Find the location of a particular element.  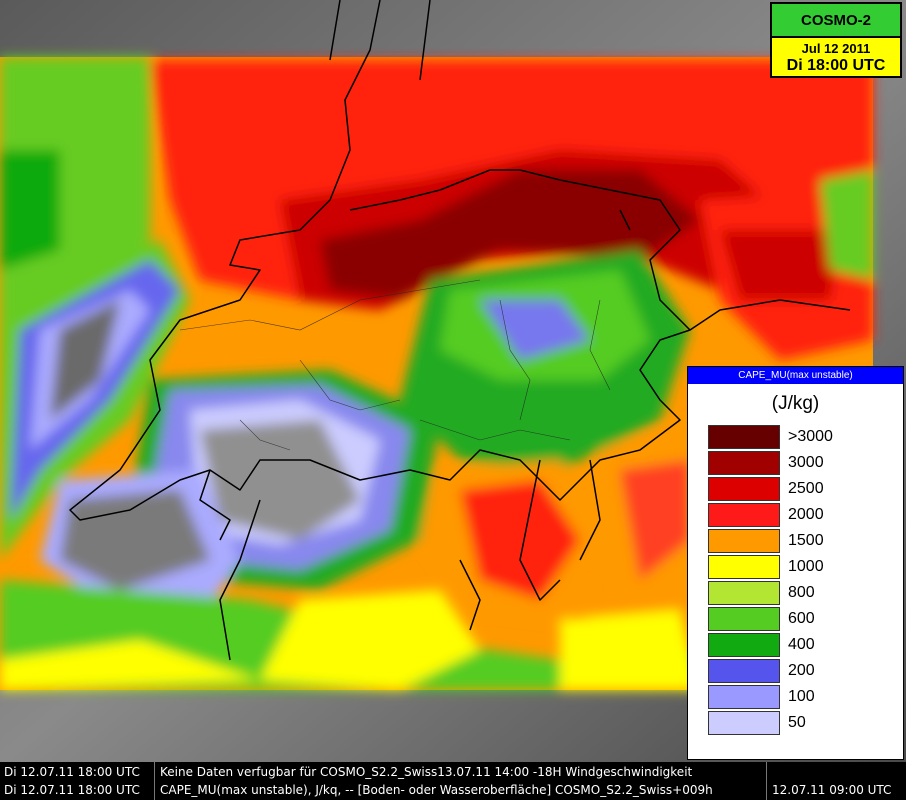

legend-item: 3000 is located at coordinates (798, 463).